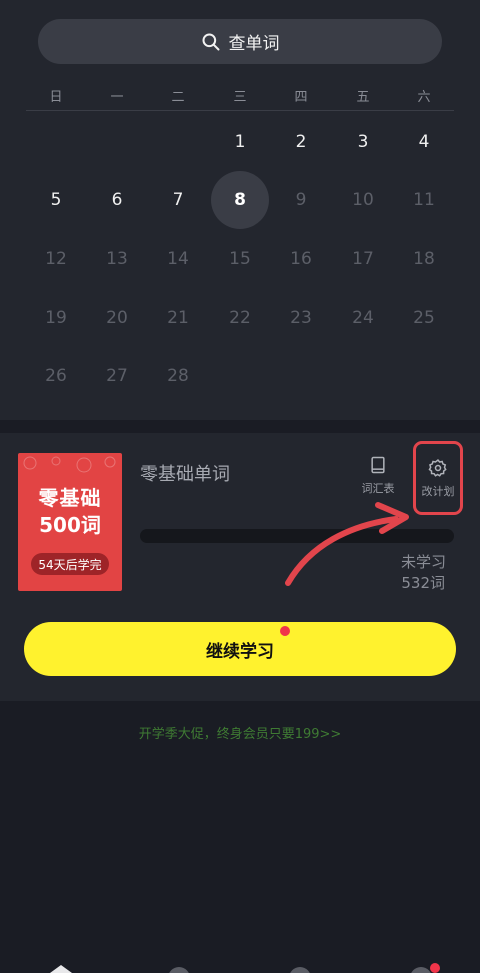 The width and height of the screenshot is (480, 973). Describe the element at coordinates (185, 474) in the screenshot. I see `plan-name: 零基础单词` at that location.